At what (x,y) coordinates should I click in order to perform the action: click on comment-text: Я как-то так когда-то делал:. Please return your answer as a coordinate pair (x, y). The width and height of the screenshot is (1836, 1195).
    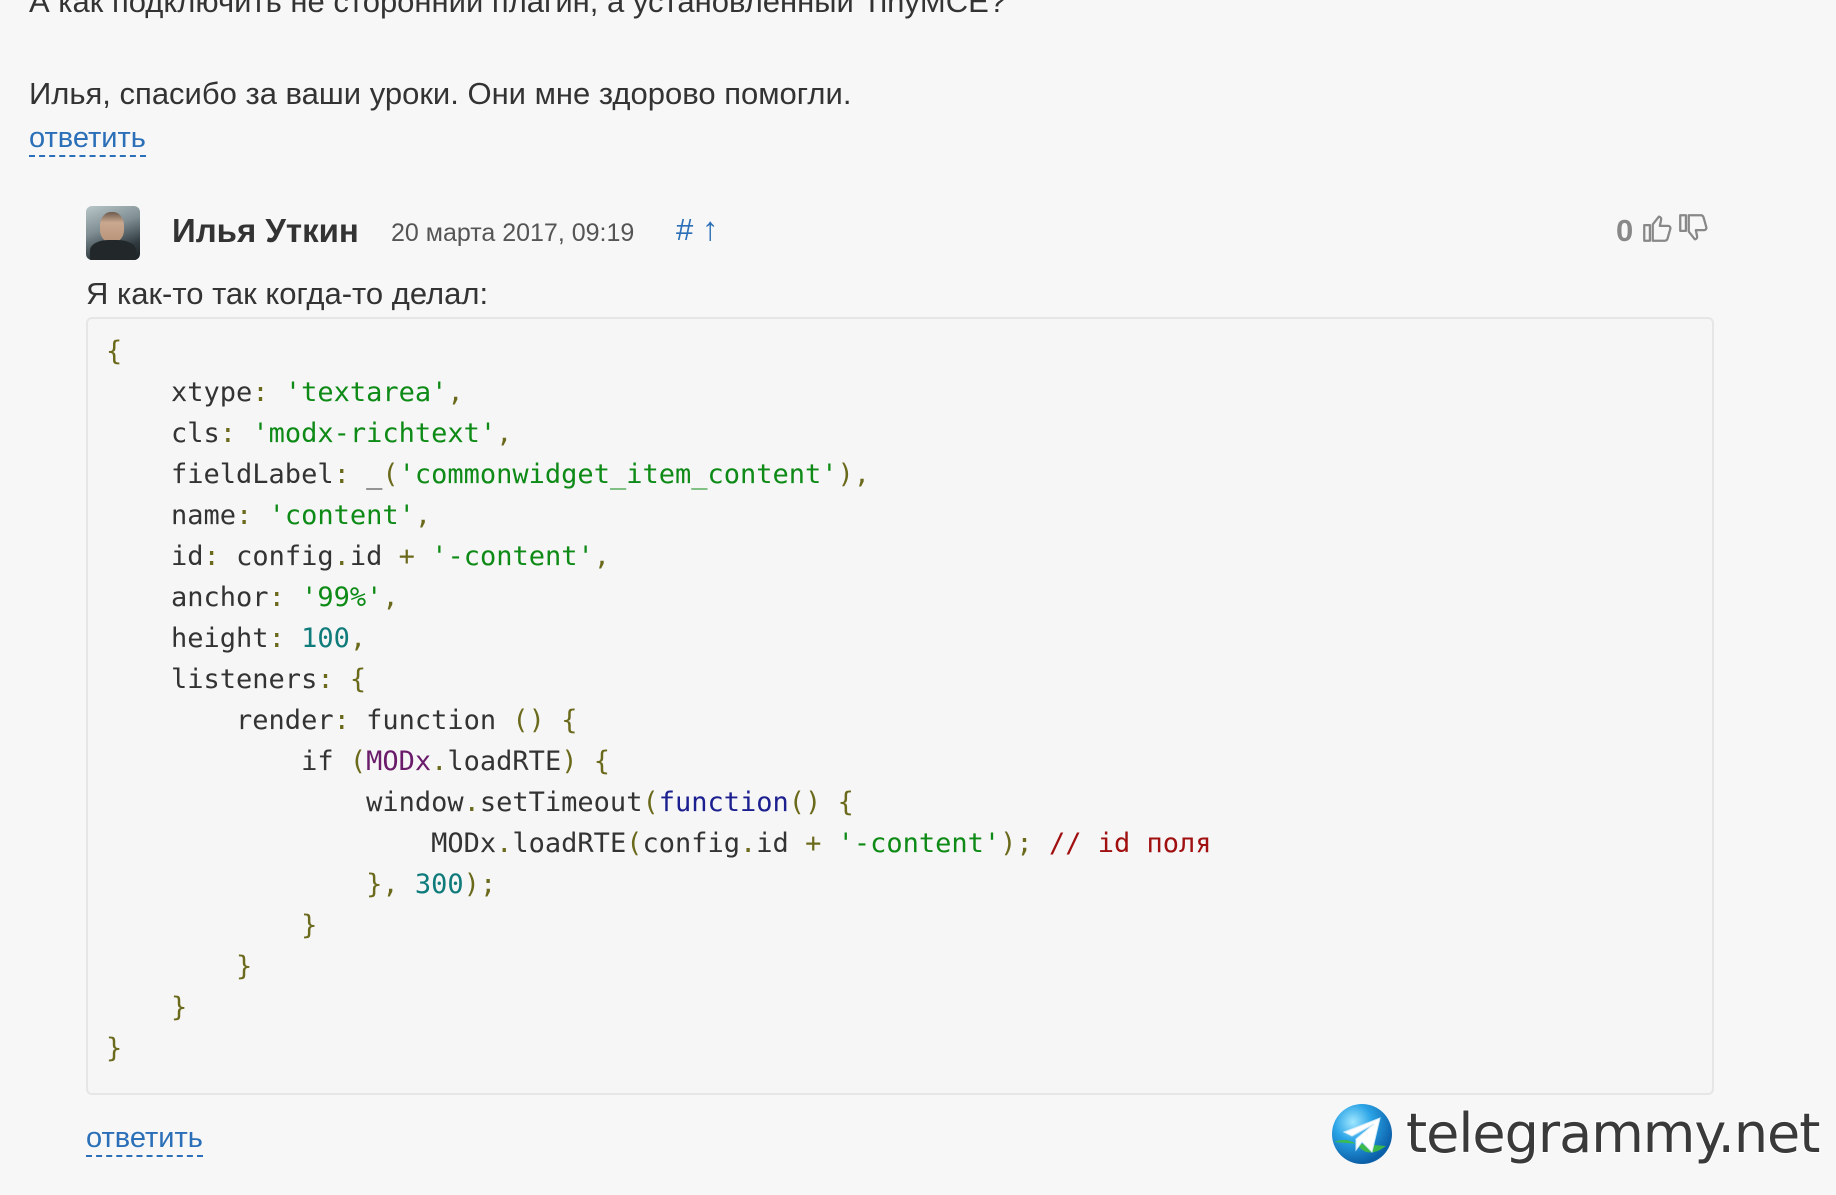
    Looking at the image, I should click on (287, 293).